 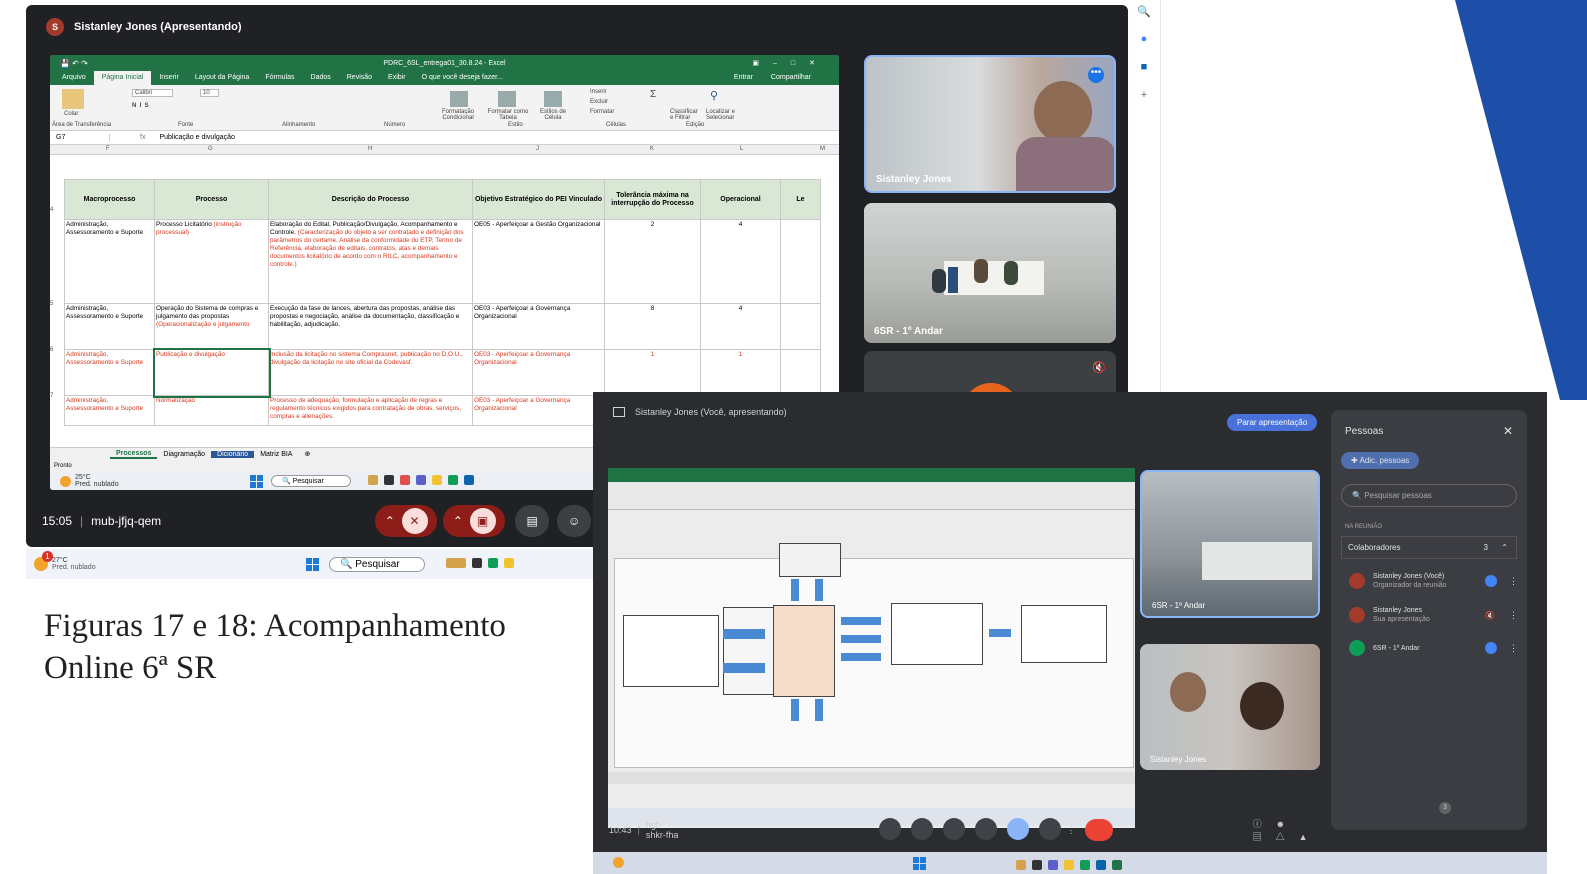 What do you see at coordinates (312, 564) in the screenshot?
I see `windows-start-icon` at bounding box center [312, 564].